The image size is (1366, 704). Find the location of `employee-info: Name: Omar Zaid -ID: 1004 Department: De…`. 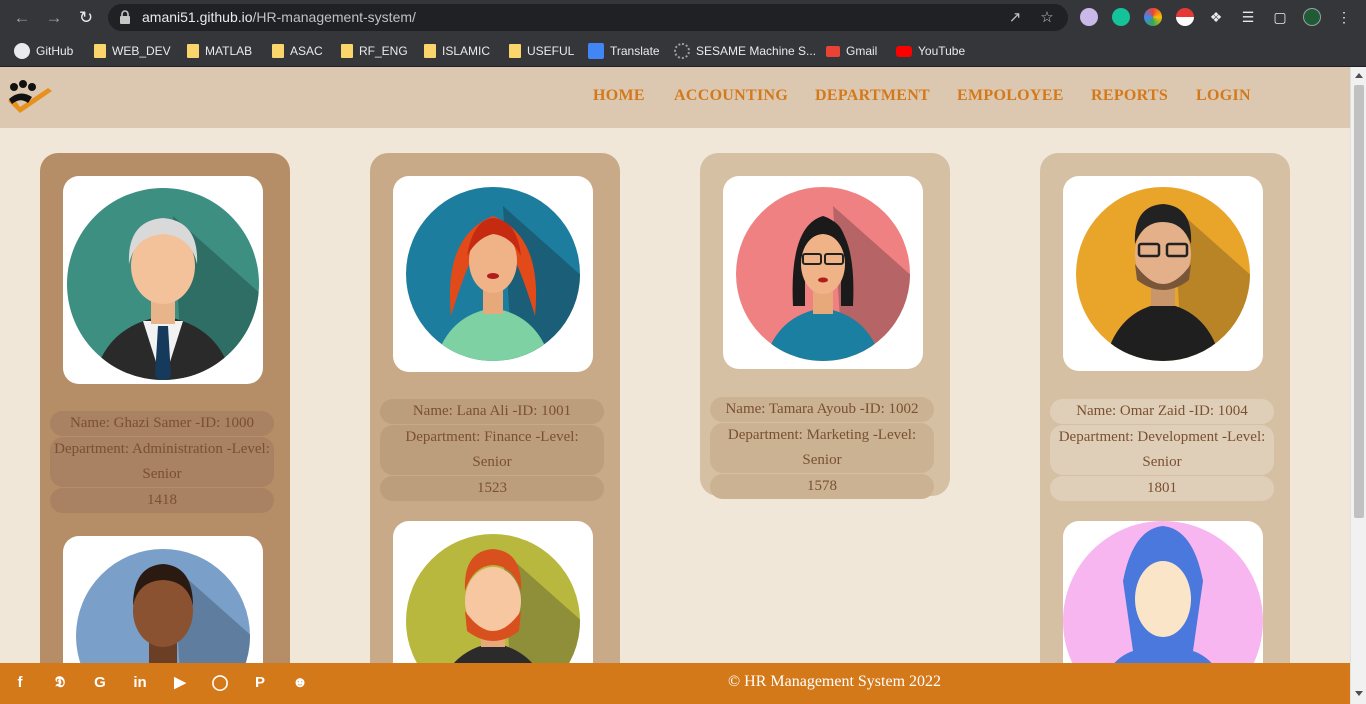

employee-info: Name: Omar Zaid -ID: 1004 Department: De… is located at coordinates (1162, 450).